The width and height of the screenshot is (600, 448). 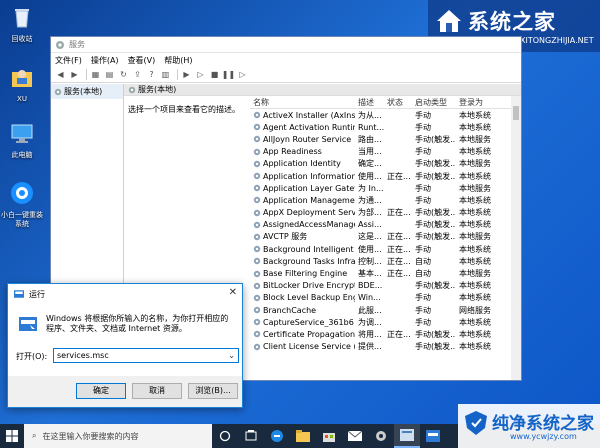 I want to click on desktop-icon-user: XU, so click(x=22, y=84).